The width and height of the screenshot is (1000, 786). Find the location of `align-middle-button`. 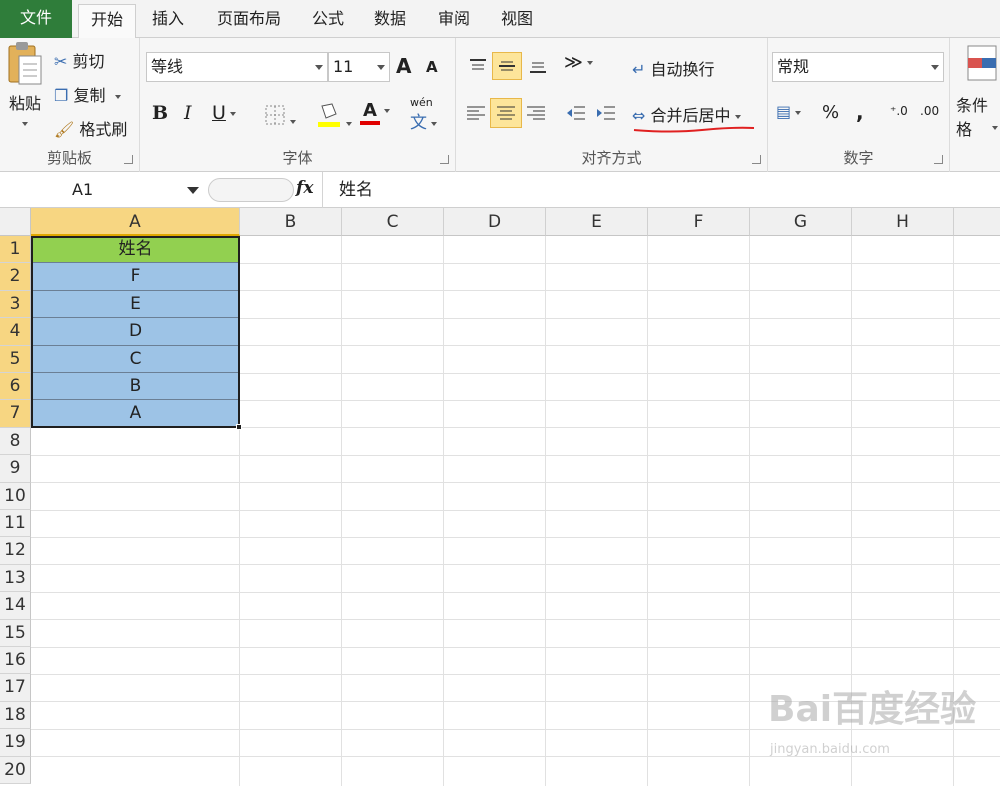

align-middle-button is located at coordinates (507, 66).